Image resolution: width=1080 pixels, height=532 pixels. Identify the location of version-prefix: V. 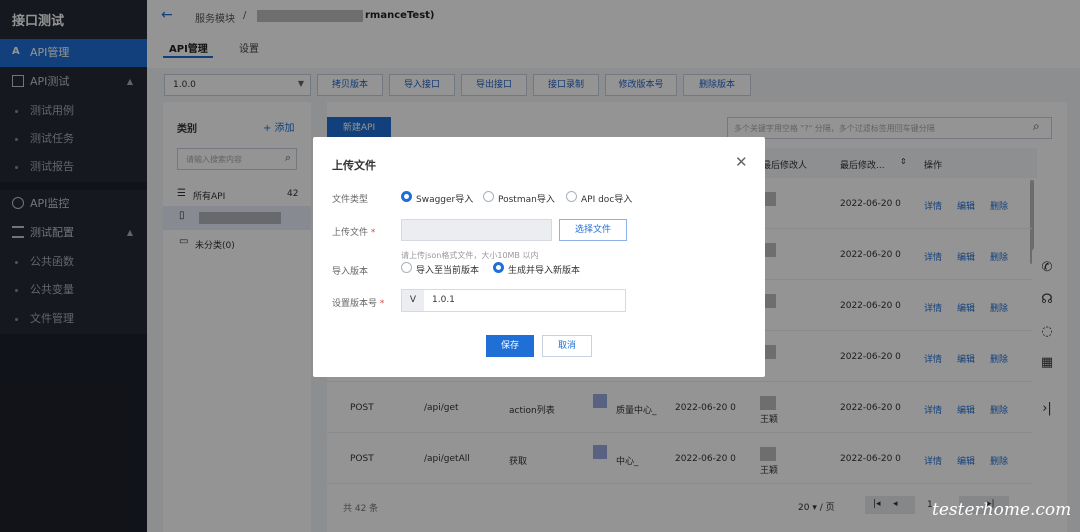
(413, 300).